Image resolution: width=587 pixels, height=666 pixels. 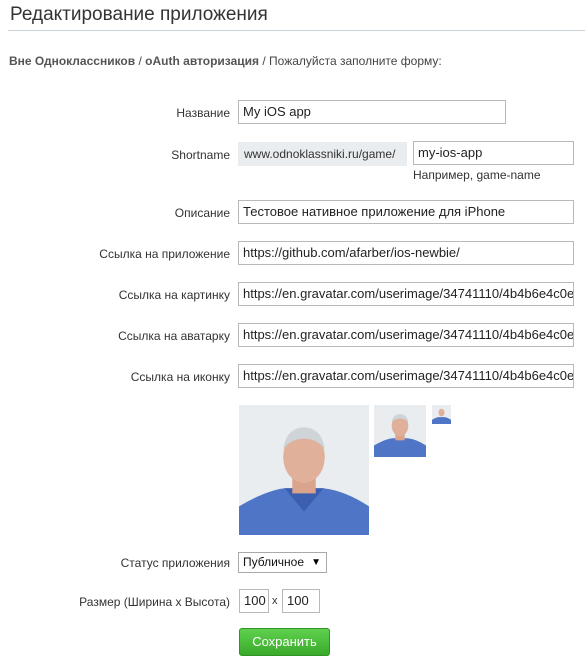 I want to click on shortname-field: my-ios-app, so click(x=493, y=153).